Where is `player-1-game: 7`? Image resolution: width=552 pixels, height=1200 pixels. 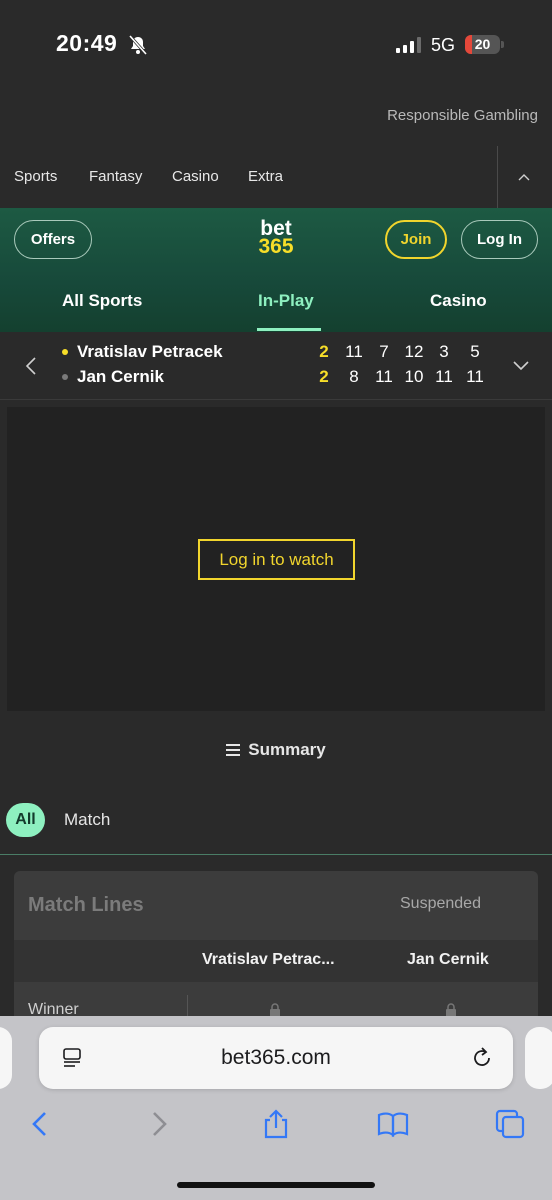 player-1-game: 7 is located at coordinates (384, 351).